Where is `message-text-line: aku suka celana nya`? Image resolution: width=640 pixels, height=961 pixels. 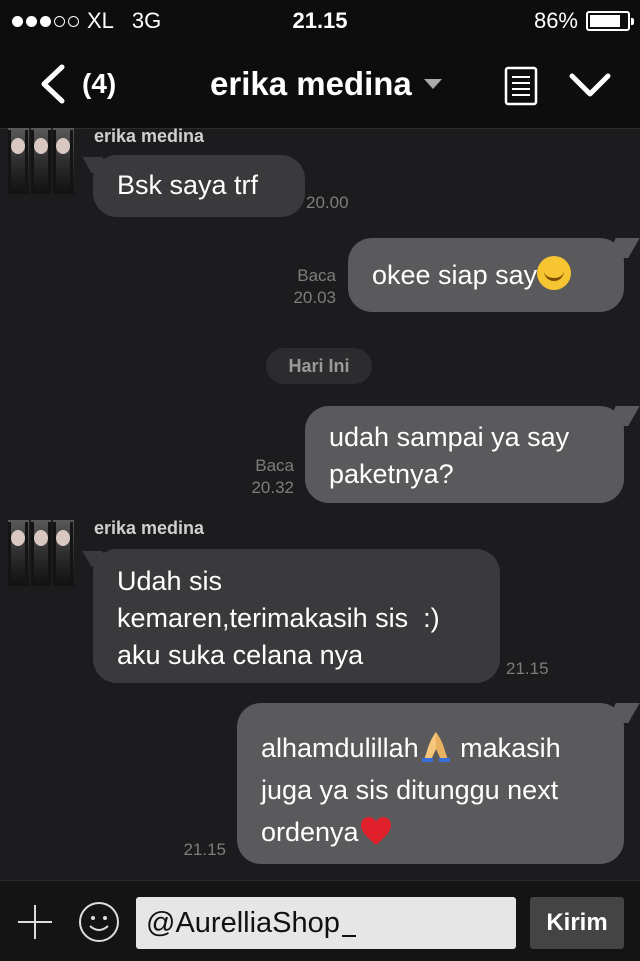 message-text-line: aku suka celana nya is located at coordinates (240, 655).